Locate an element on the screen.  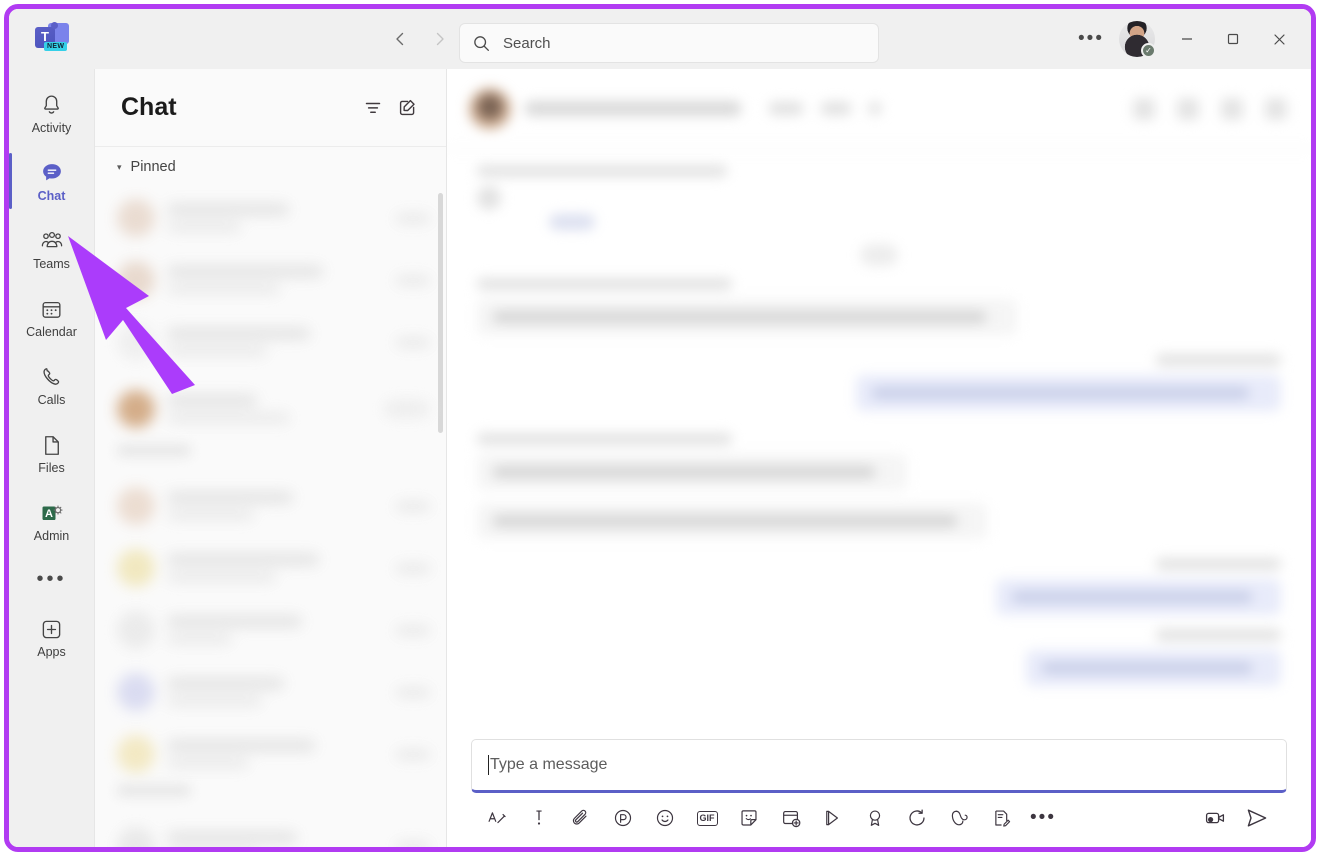
sidebar-item-activity: Activity is located at coordinates (52, 113).